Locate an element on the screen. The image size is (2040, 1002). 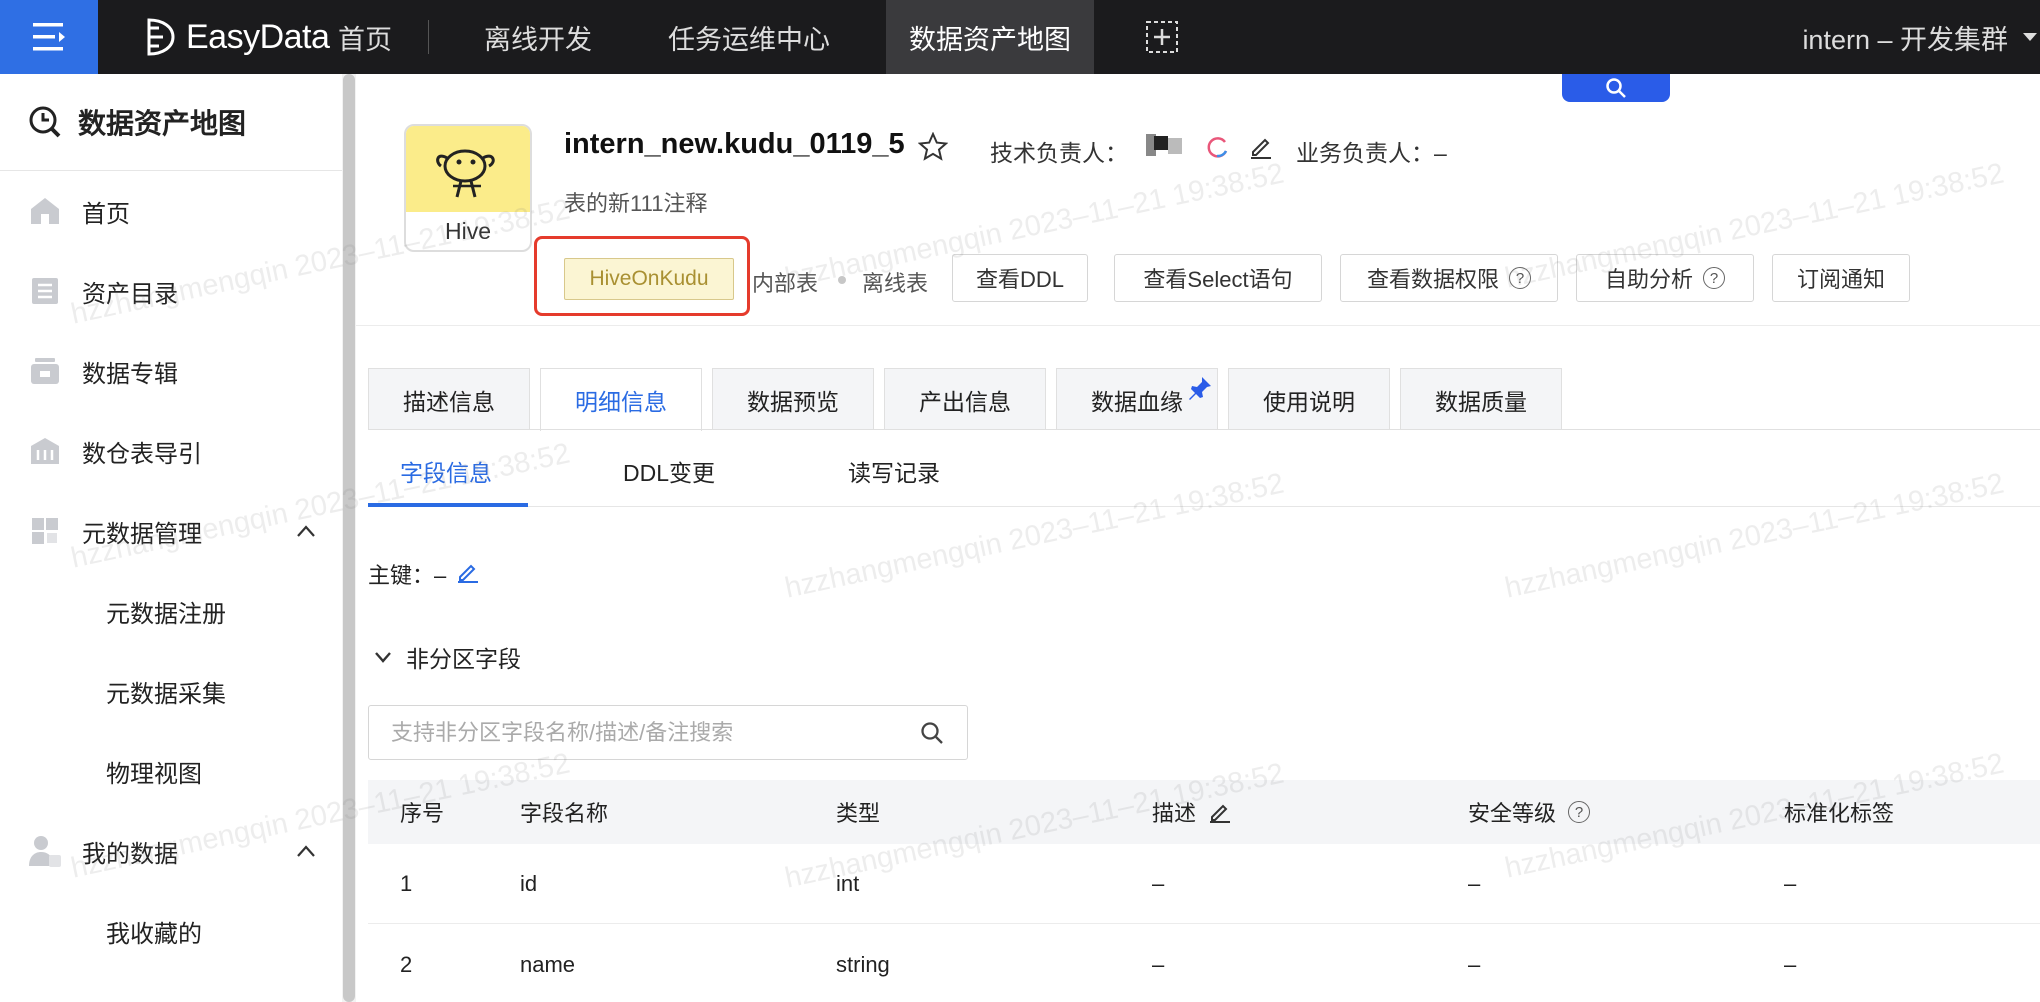
non-partition-section-toggle: 非分区字段 is located at coordinates (447, 657).